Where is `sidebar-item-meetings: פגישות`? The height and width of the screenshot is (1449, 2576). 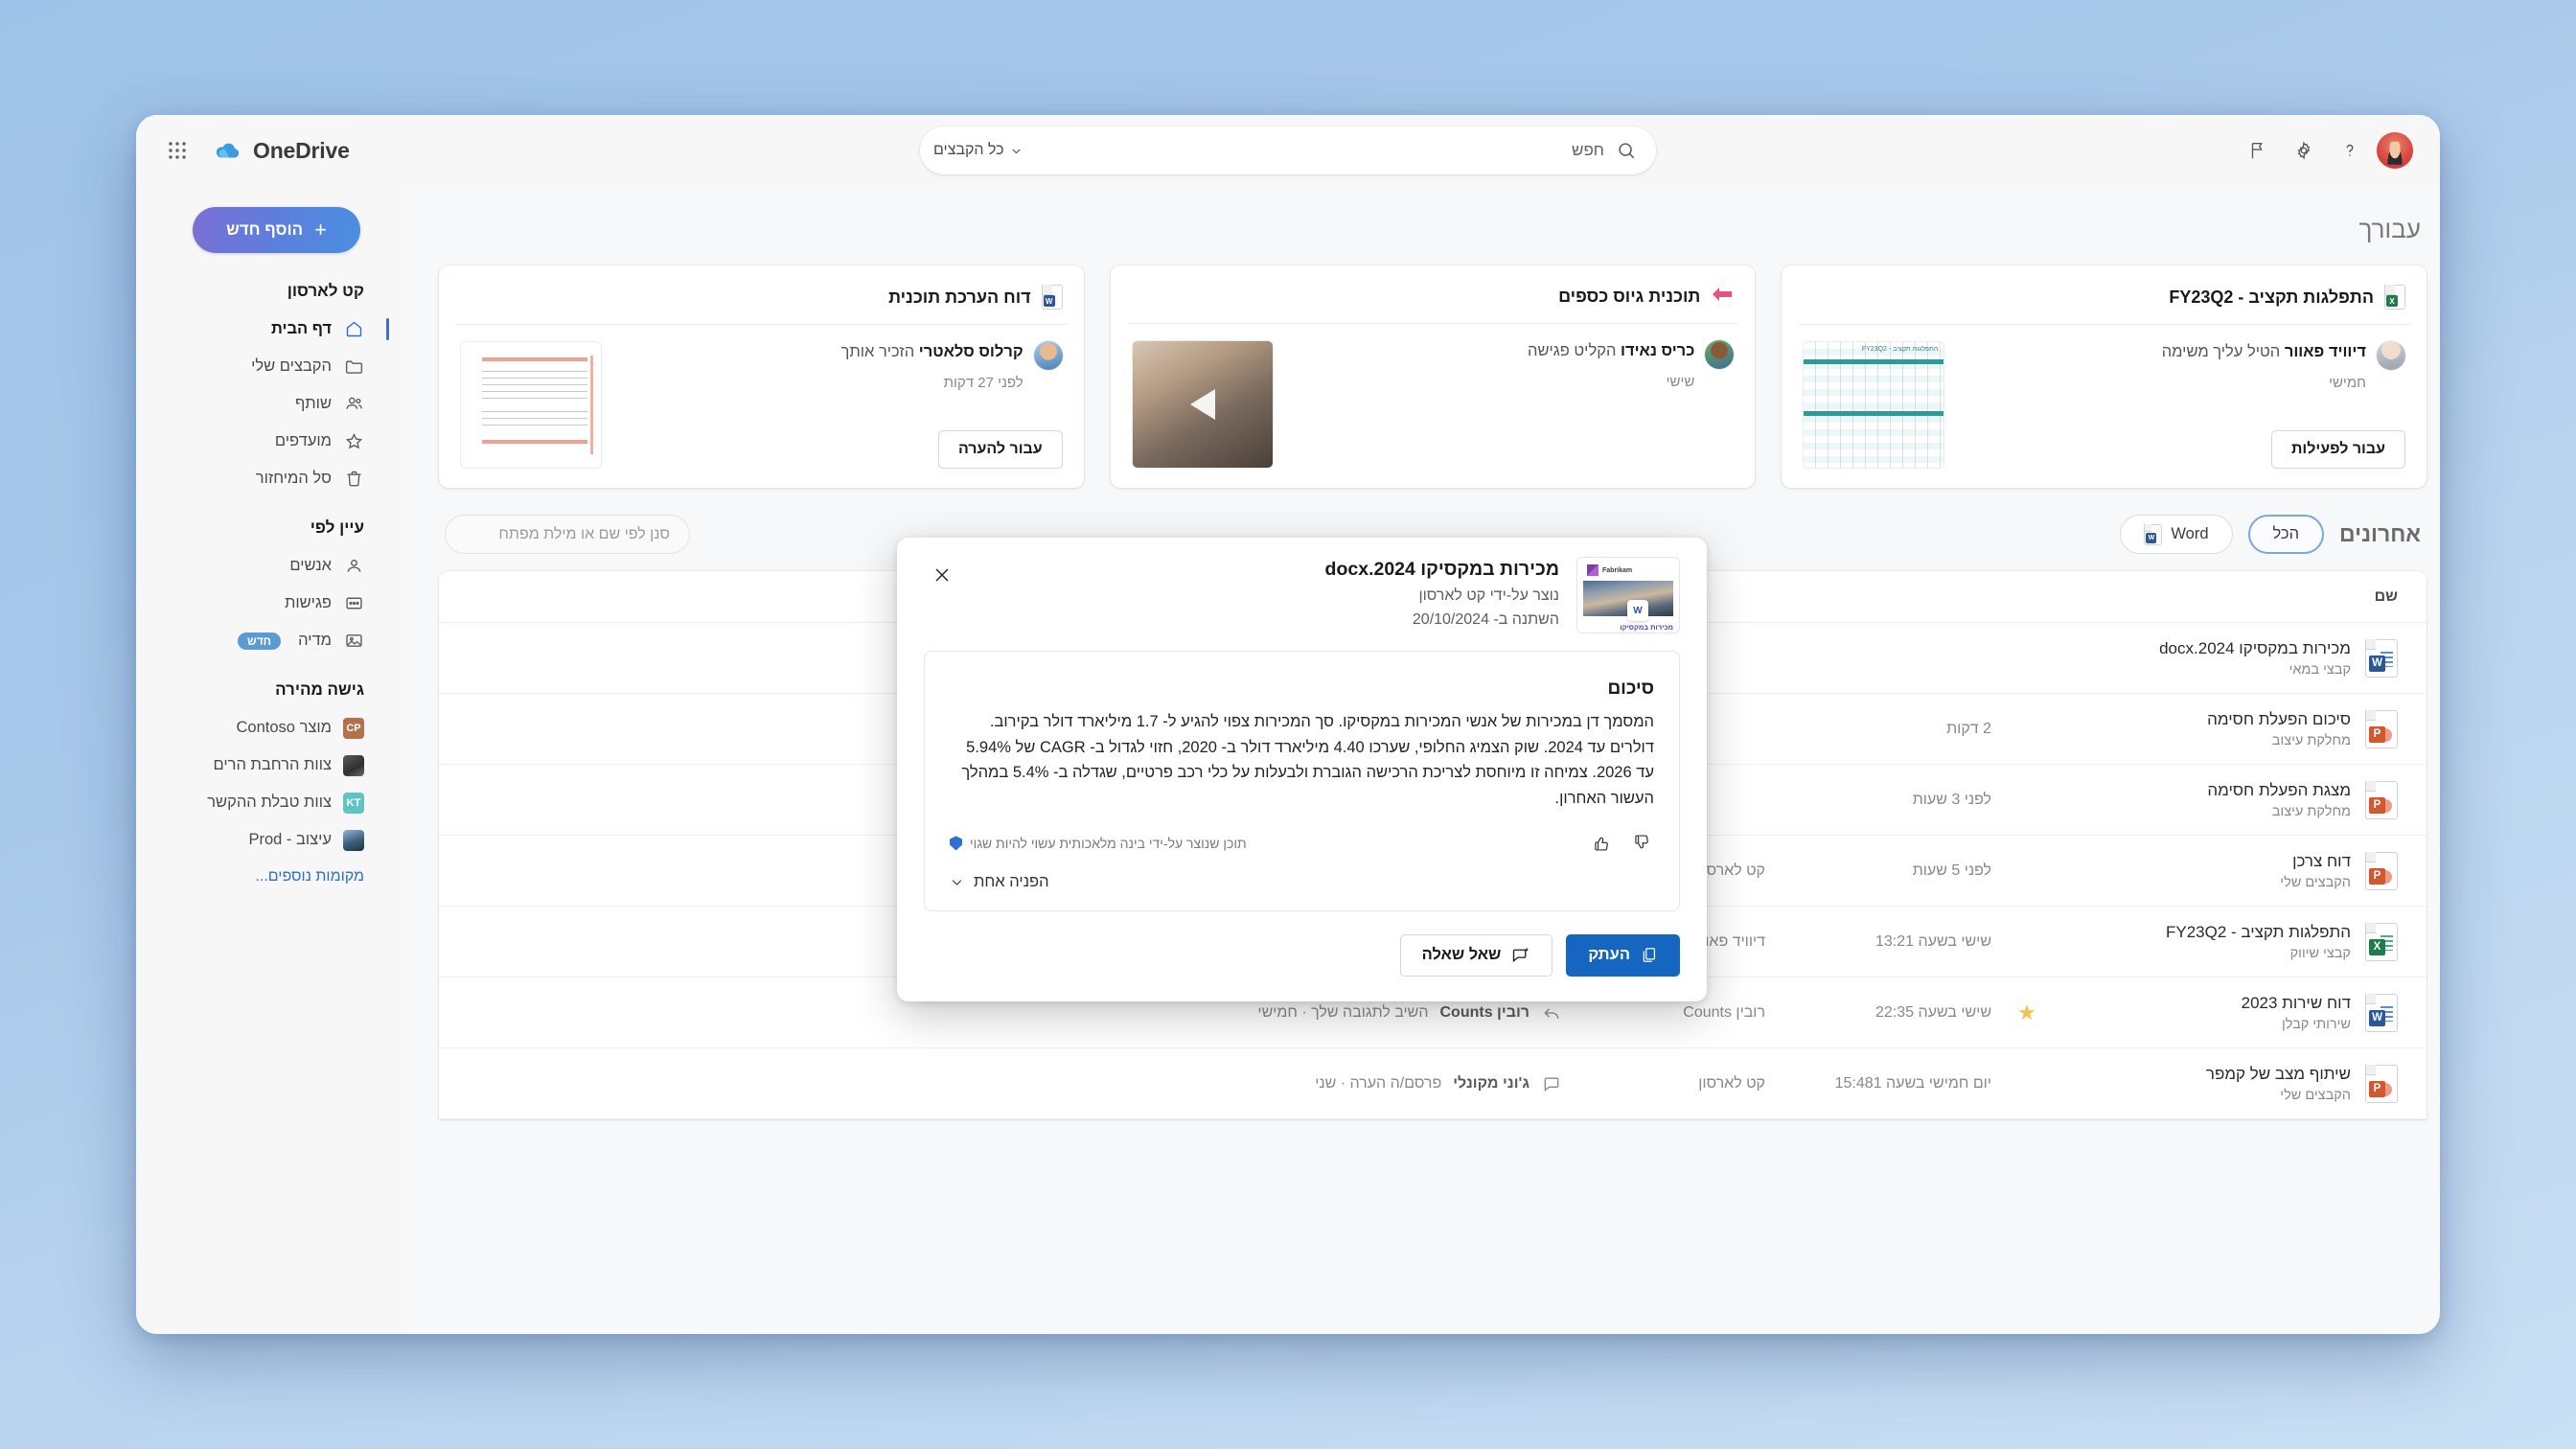
sidebar-item-meetings: פגישות is located at coordinates (263, 603).